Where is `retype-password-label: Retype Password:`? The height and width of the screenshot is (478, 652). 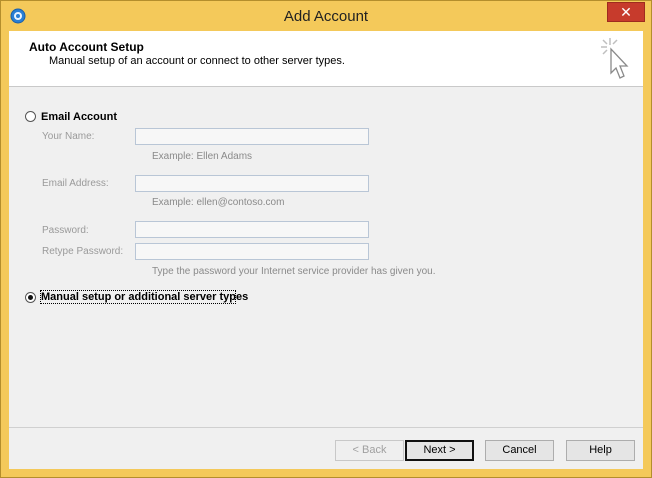
retype-password-label: Retype Password: is located at coordinates (83, 251).